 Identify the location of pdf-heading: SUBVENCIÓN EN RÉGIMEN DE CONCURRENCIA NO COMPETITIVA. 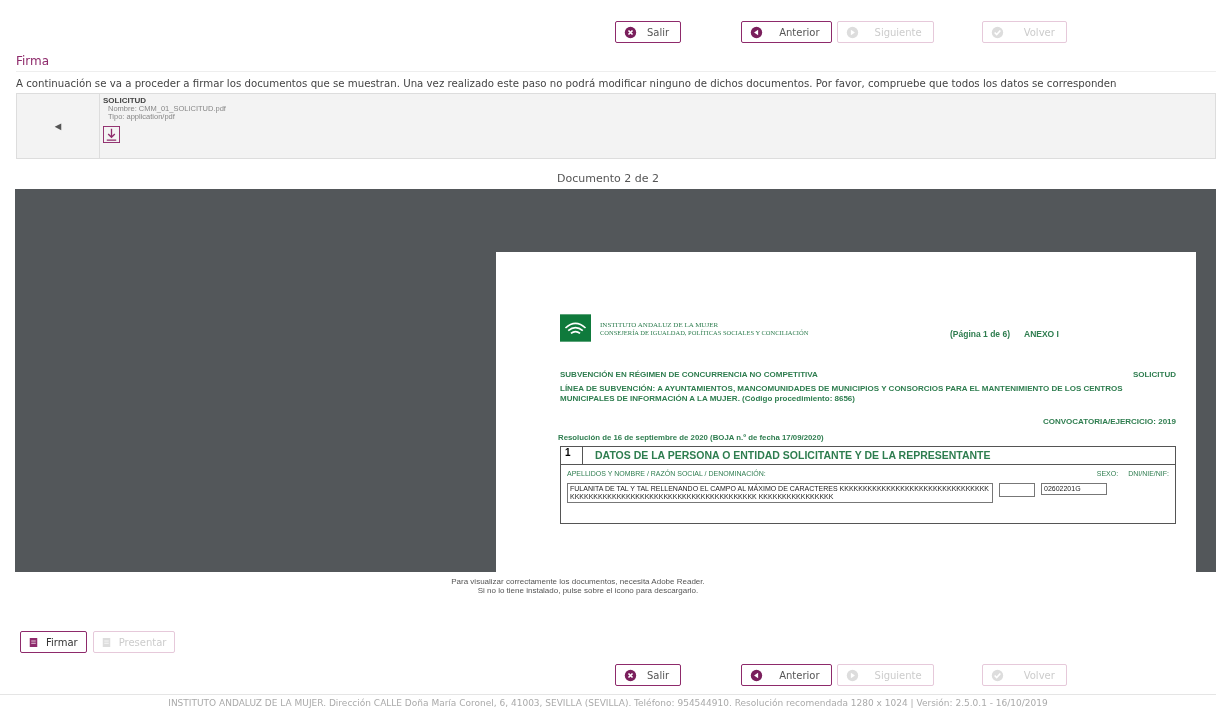
(689, 374).